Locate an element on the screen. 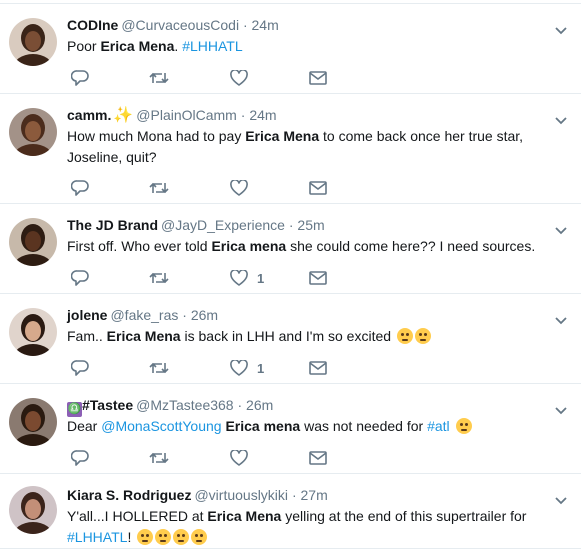  tweet-header: camm. ✨ @PlainOlCamm · 24m is located at coordinates (172, 115).